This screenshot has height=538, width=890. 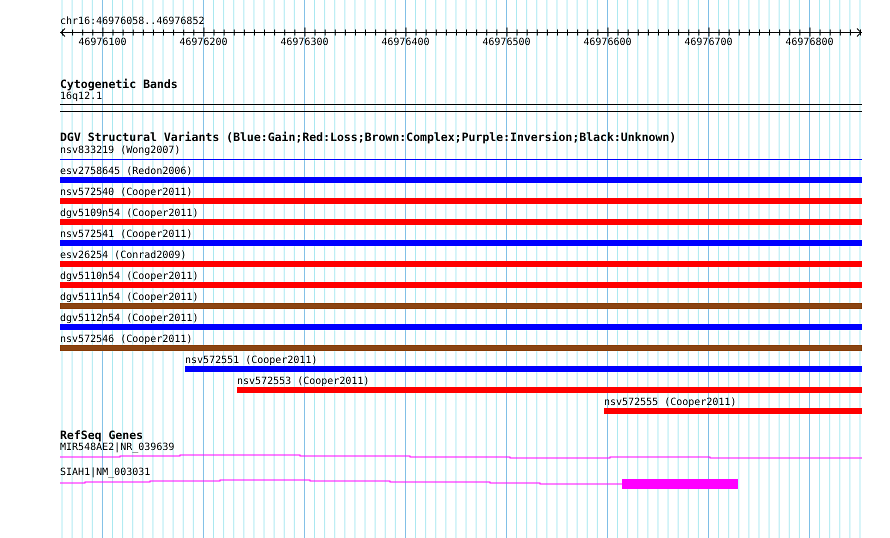 What do you see at coordinates (130, 276) in the screenshot?
I see `variant-label: dgv5110n54 (Cooper2011)` at bounding box center [130, 276].